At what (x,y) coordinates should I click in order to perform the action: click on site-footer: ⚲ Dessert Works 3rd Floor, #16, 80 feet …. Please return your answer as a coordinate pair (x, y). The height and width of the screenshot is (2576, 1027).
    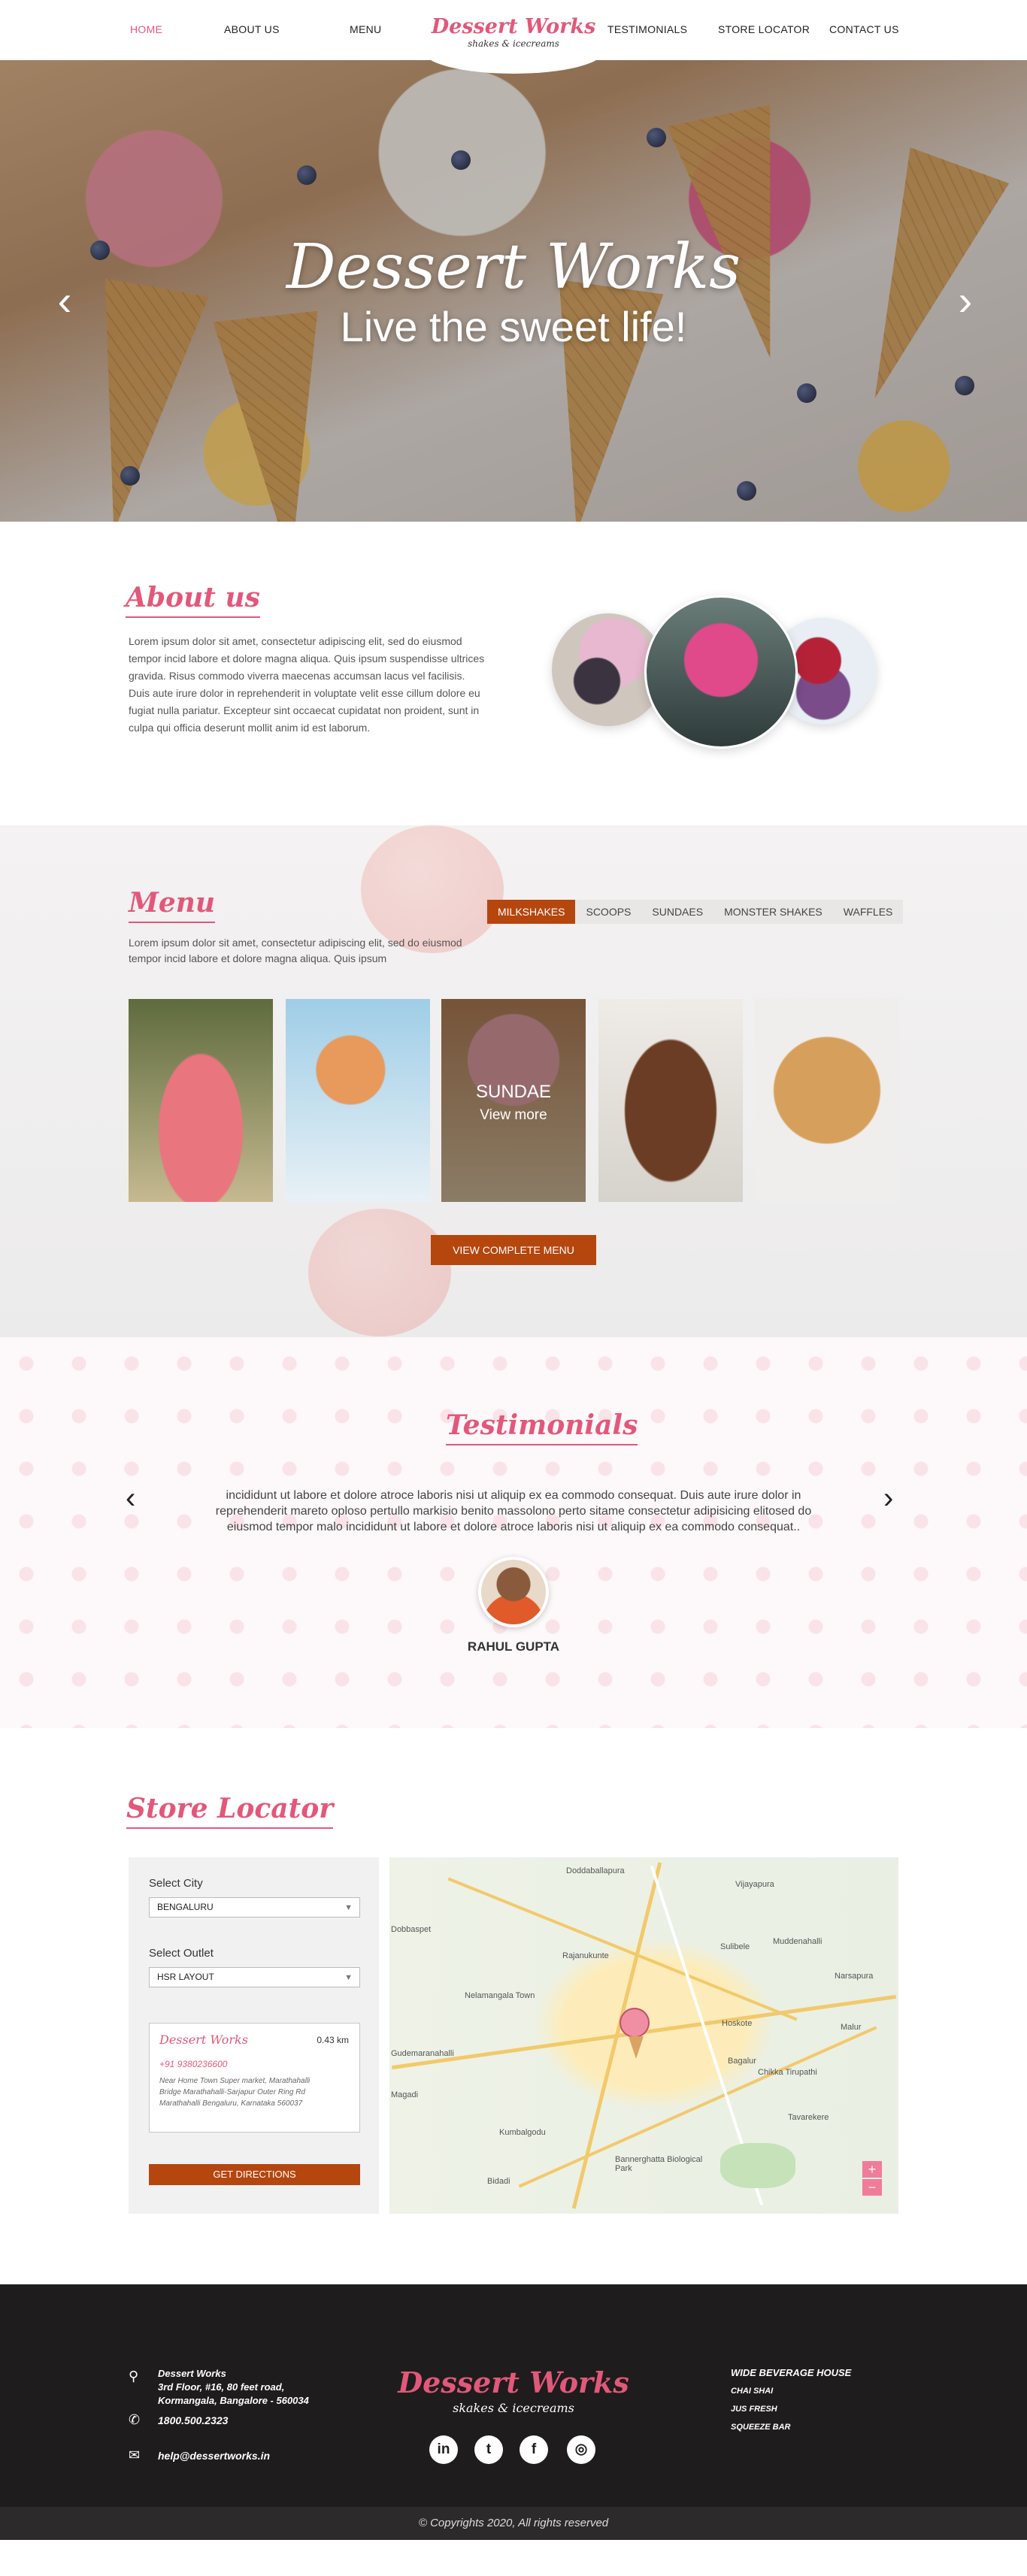
    Looking at the image, I should click on (513, 2412).